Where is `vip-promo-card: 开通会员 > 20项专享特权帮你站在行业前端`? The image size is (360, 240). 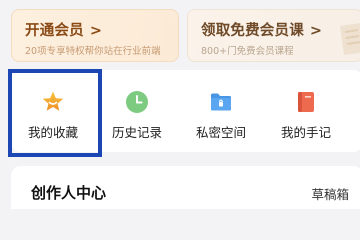 vip-promo-card: 开通会员 > 20项专享特权帮你站在行业前端 is located at coordinates (95, 35).